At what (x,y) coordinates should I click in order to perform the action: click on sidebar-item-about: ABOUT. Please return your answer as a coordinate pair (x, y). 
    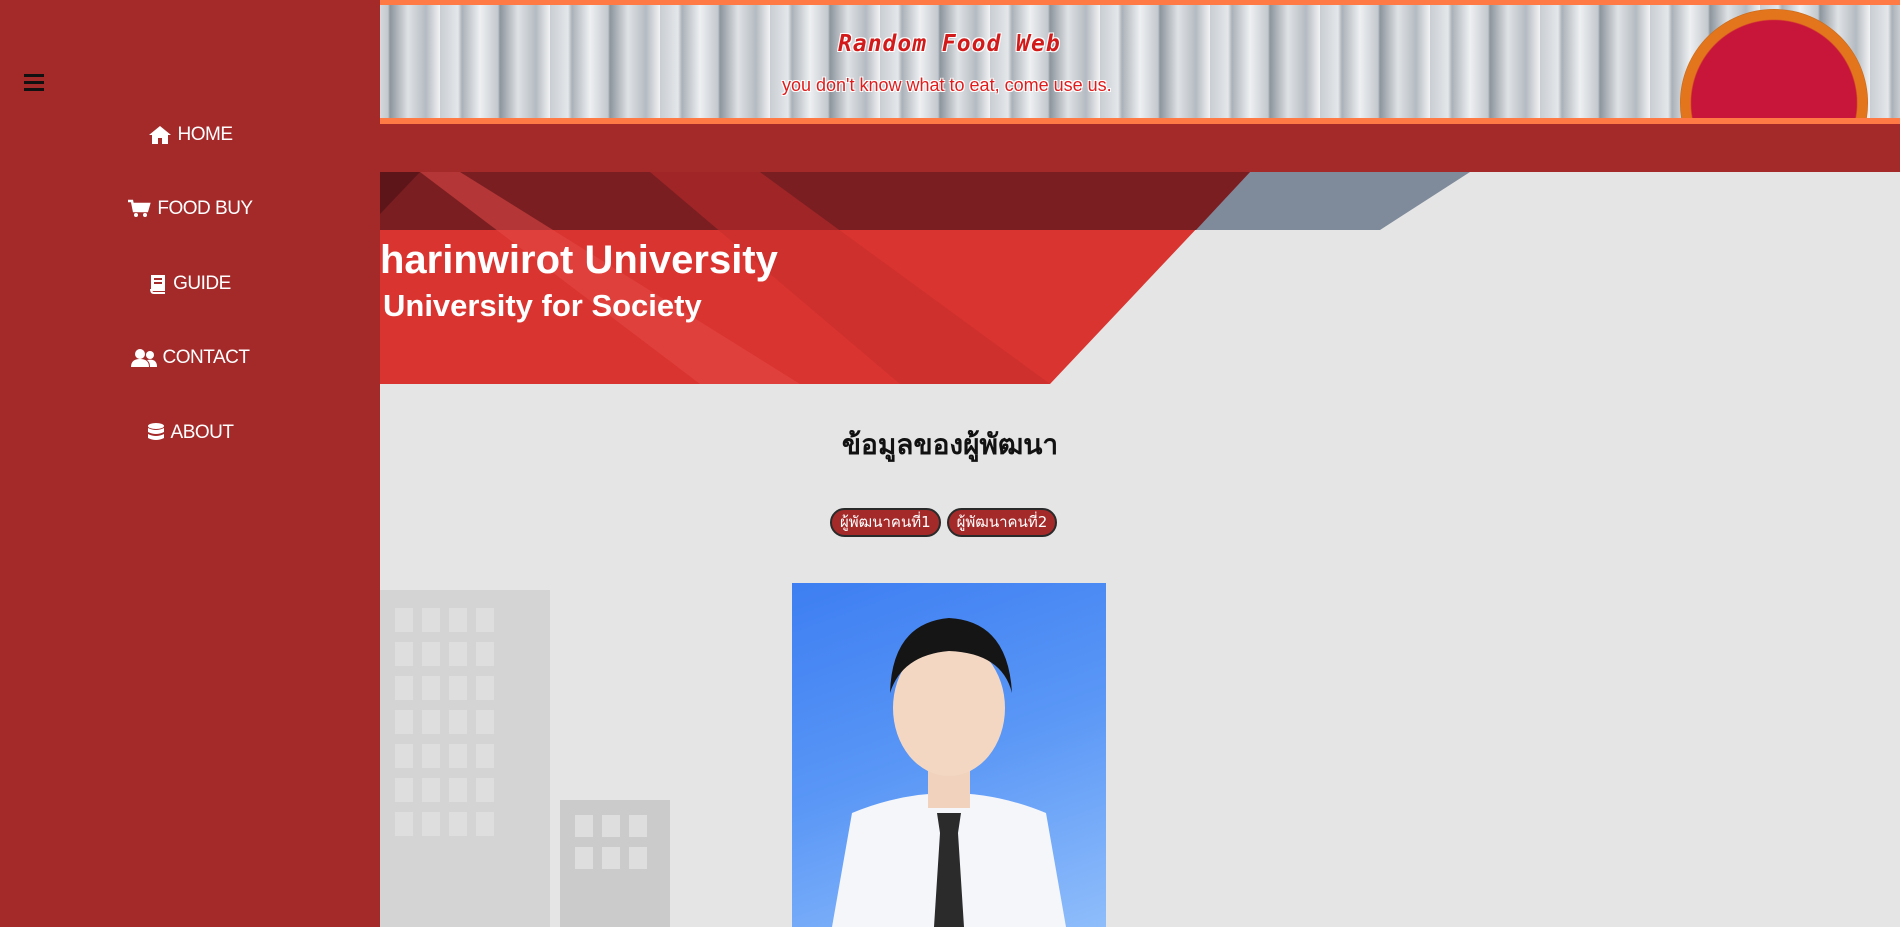
    Looking at the image, I should click on (190, 433).